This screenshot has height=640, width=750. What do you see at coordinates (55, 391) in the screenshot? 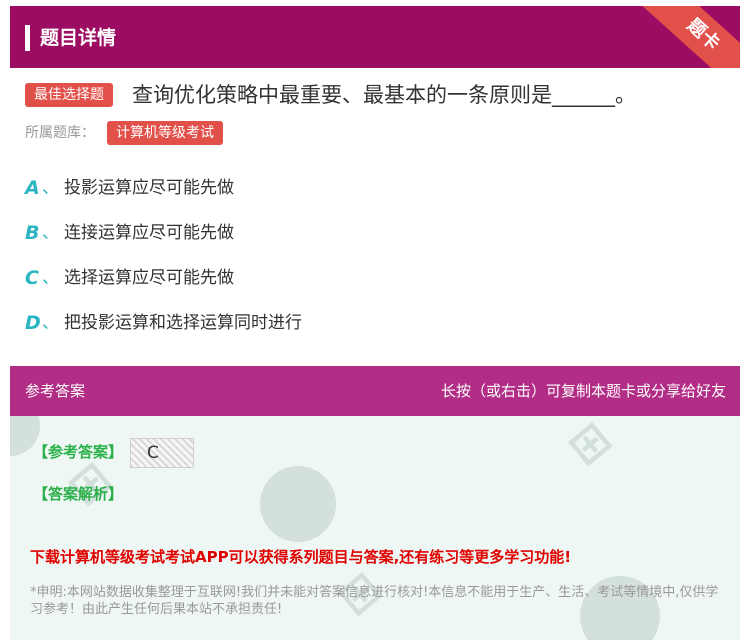
I see `answer-section-title: 参考答案` at bounding box center [55, 391].